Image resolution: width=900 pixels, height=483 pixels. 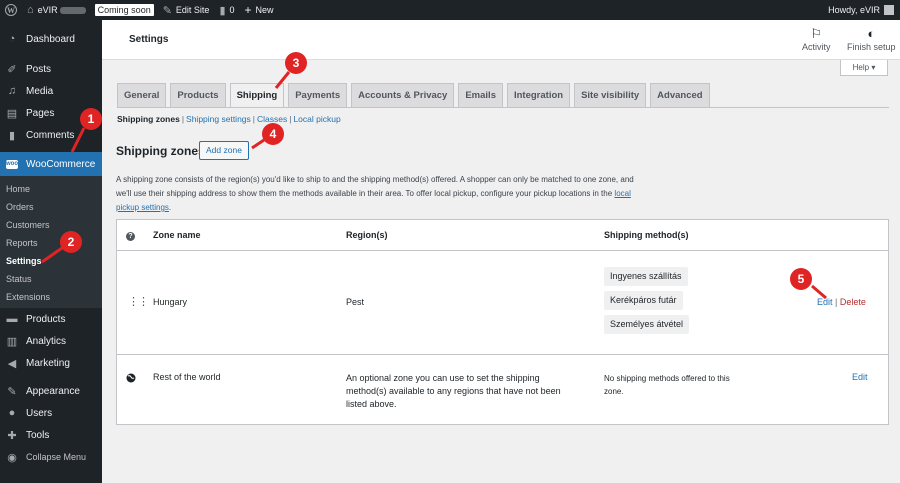 I want to click on blurred-site-name, so click(x=72, y=10).